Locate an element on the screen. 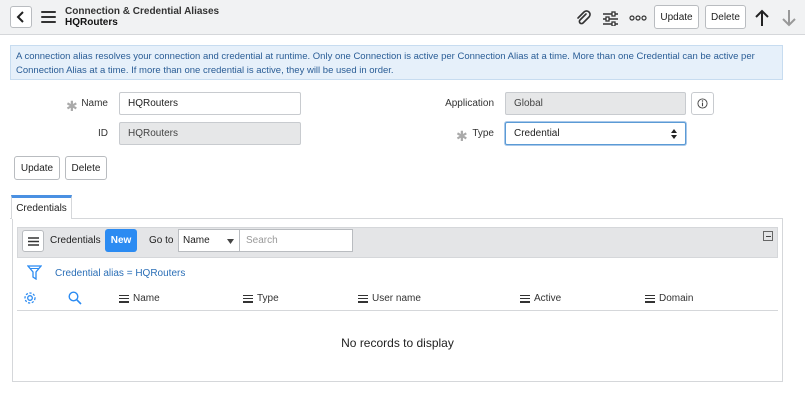 Image resolution: width=805 pixels, height=403 pixels. search-input: Search is located at coordinates (296, 240).